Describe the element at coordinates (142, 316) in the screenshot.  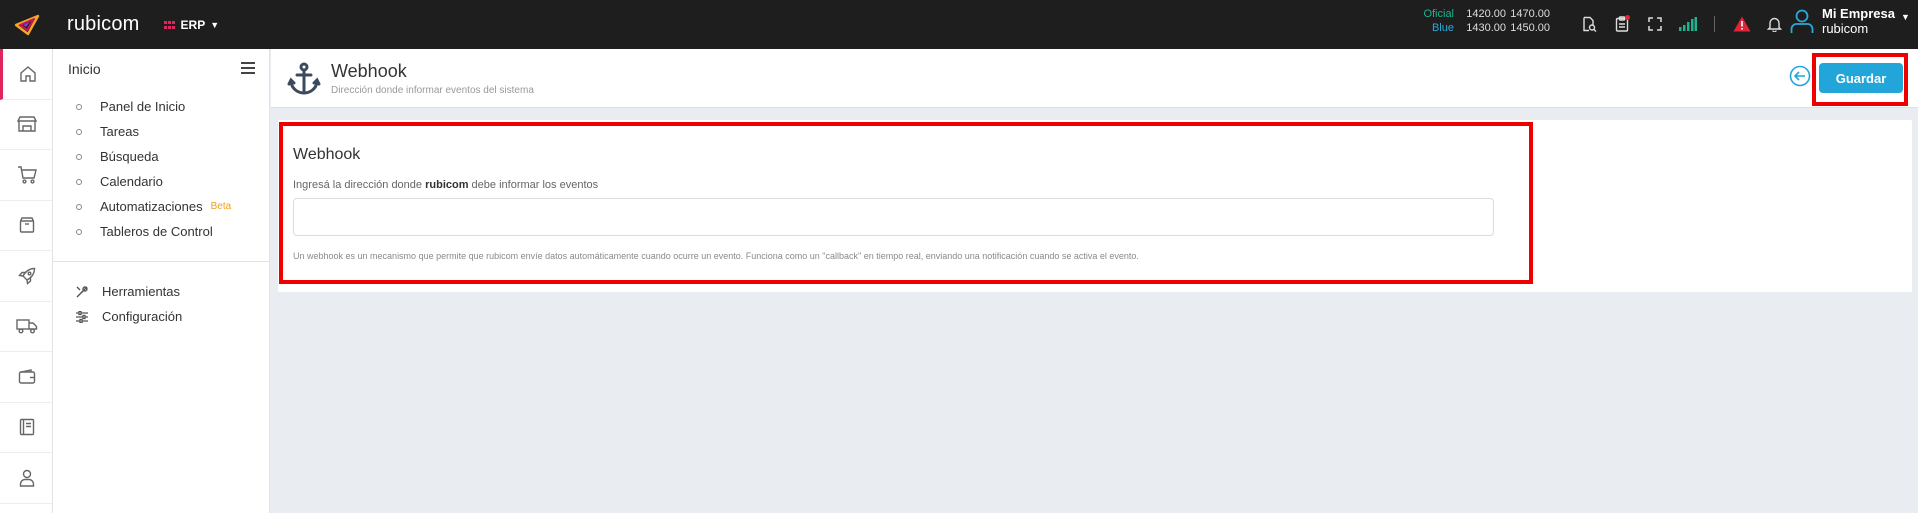
I see `sidebar-item-label: Configuración` at that location.